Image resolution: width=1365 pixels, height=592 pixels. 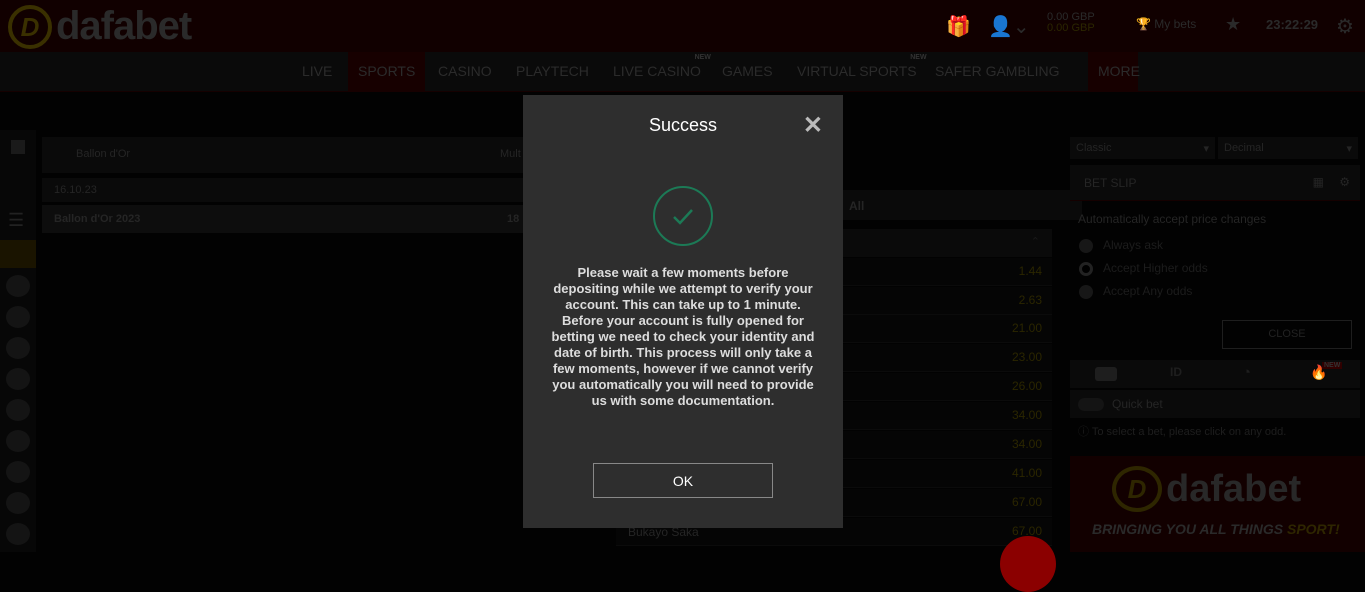 I want to click on sport-icon-rugby, so click(x=18, y=472).